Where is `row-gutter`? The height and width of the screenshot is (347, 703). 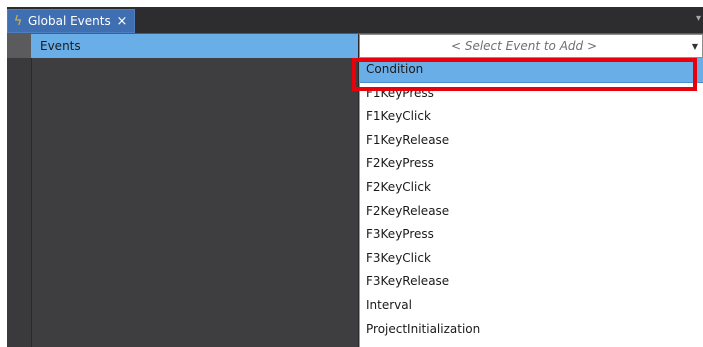
row-gutter is located at coordinates (19, 190).